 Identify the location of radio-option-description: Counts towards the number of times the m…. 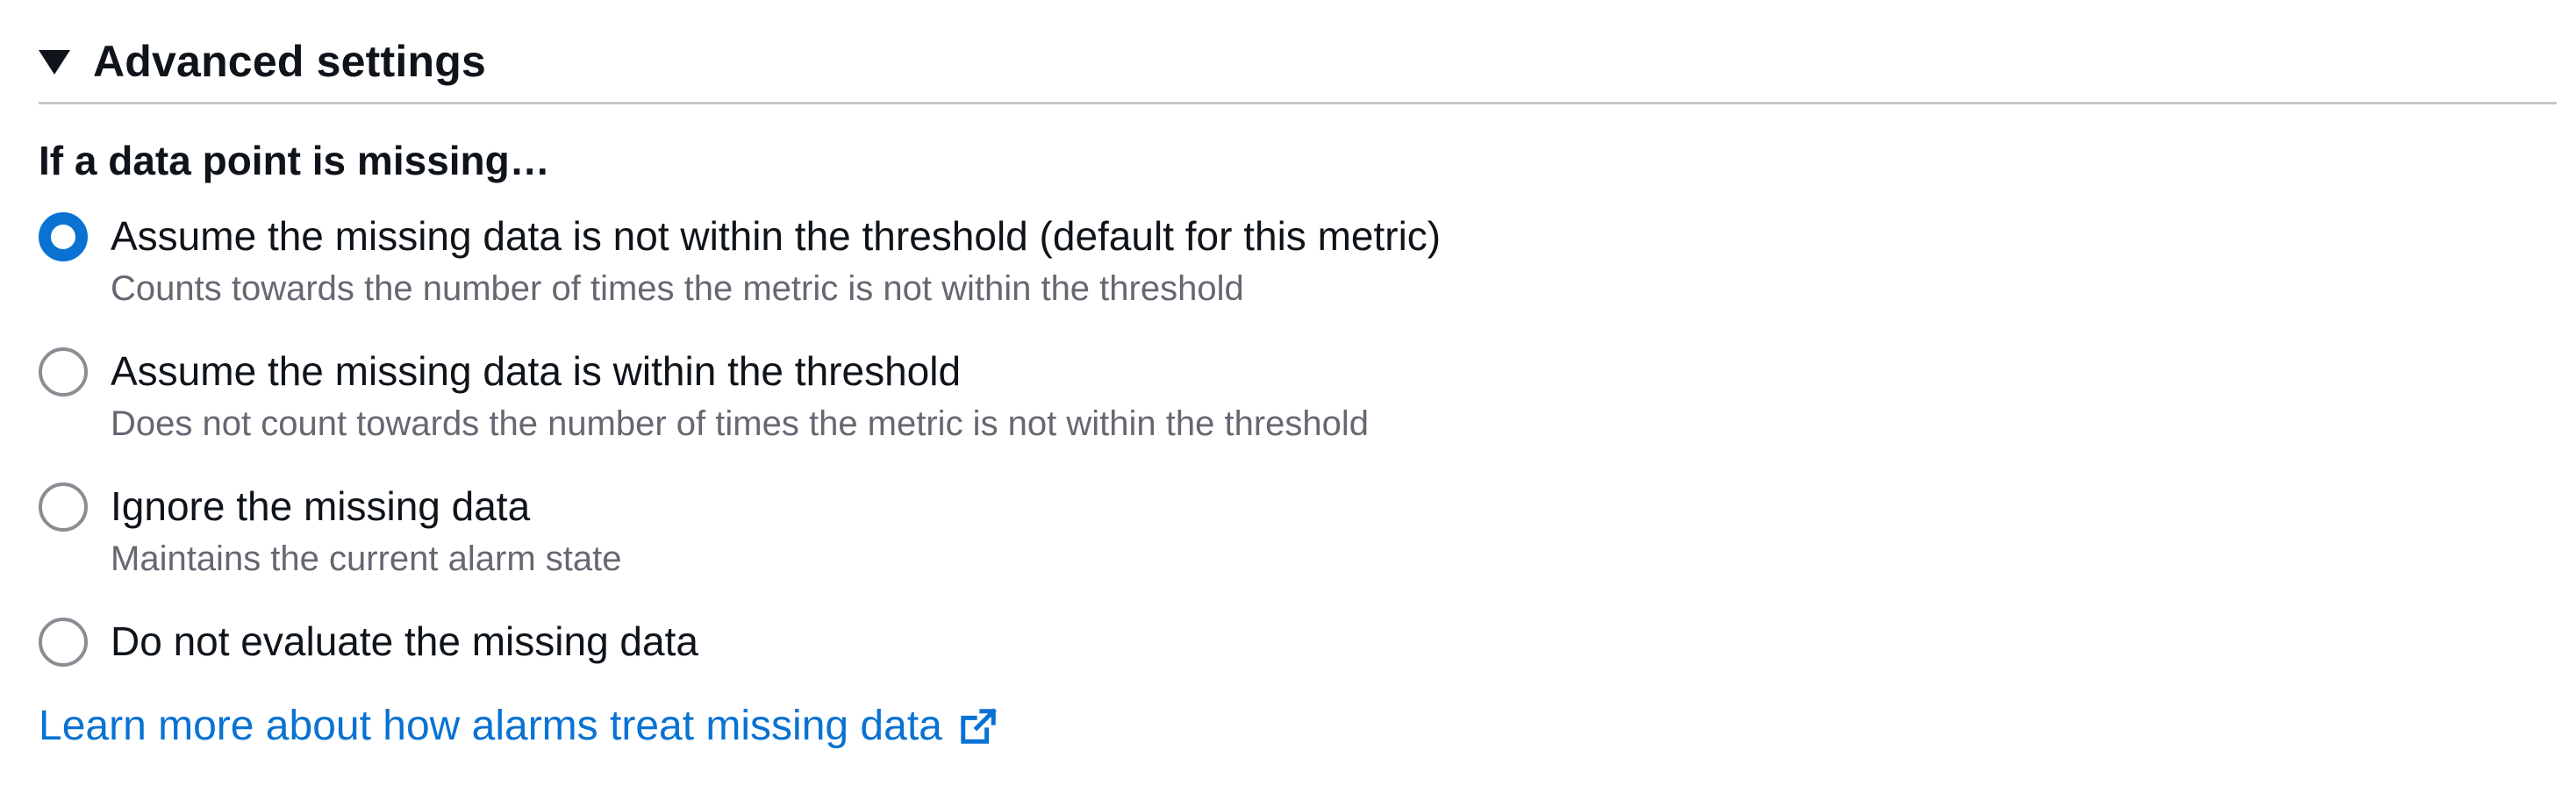
(677, 288).